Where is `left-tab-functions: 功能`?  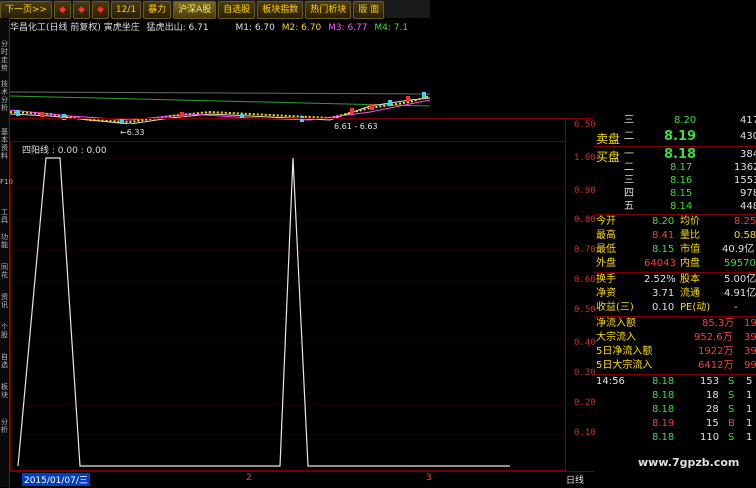
left-tab-functions: 功能 is located at coordinates (4, 241).